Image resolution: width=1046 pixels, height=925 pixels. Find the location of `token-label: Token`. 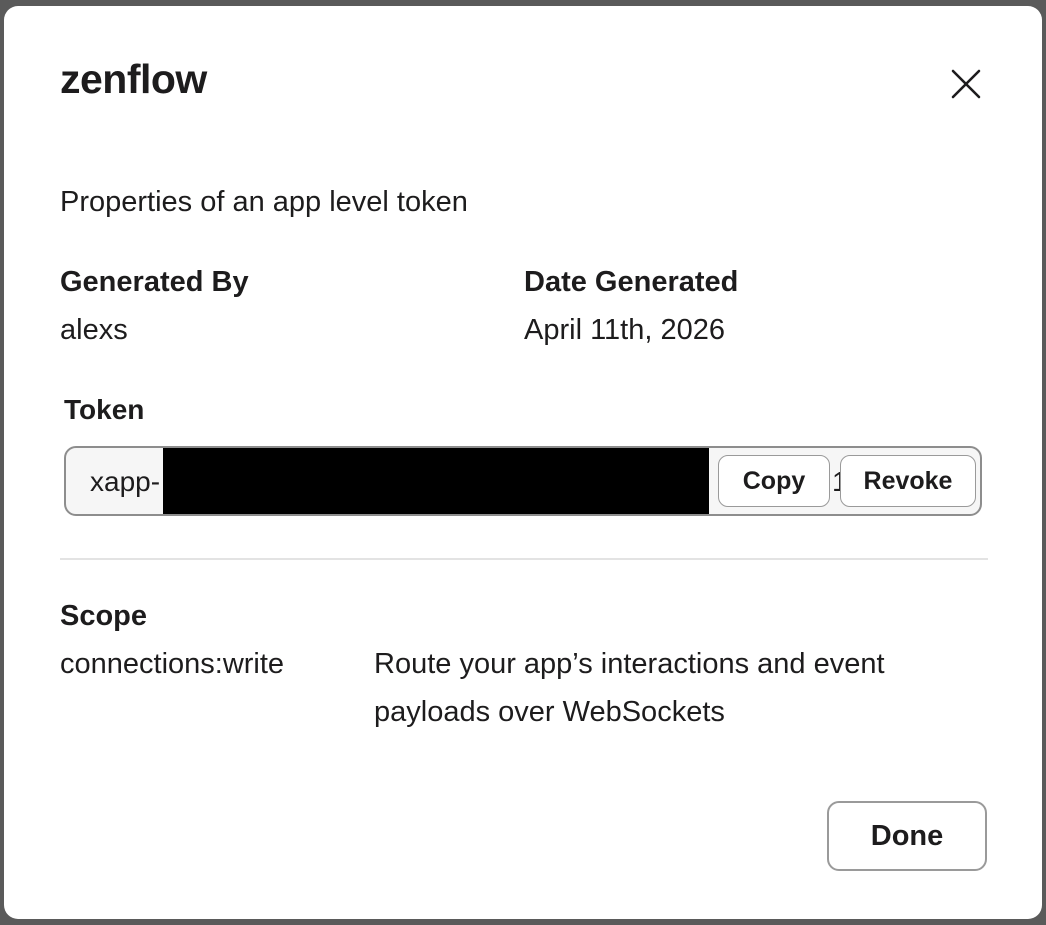

token-label: Token is located at coordinates (104, 409).